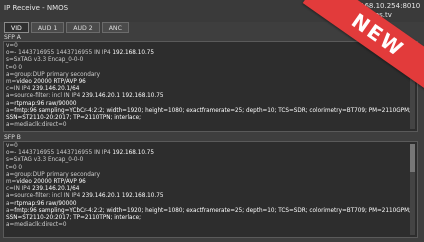 Image resolution: width=424 pixels, height=242 pixels. What do you see at coordinates (12, 137) in the screenshot?
I see `sfp-b-label: SFP B` at bounding box center [12, 137].